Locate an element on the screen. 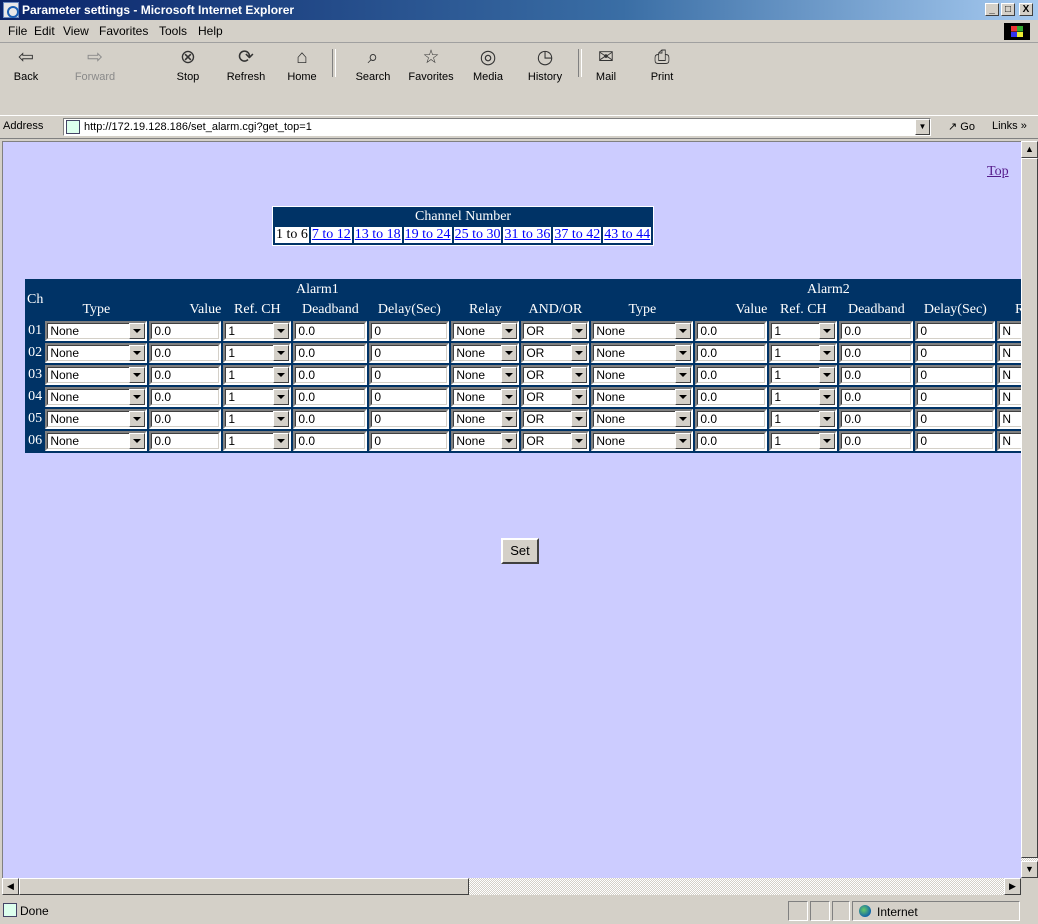 The height and width of the screenshot is (924, 1038). channel-range-link: 43 to 44 is located at coordinates (627, 235).